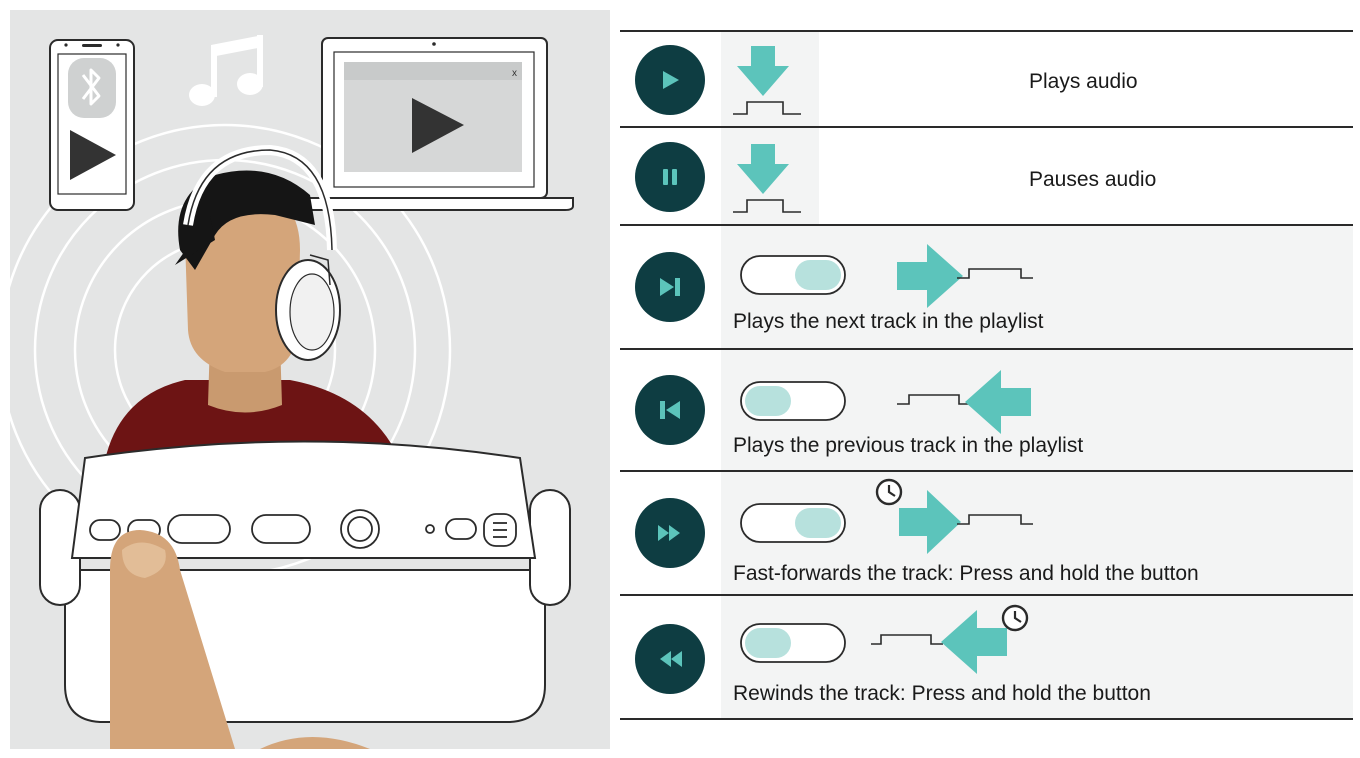 The height and width of the screenshot is (758, 1360). What do you see at coordinates (888, 321) in the screenshot?
I see `row-label: Plays the next track in the playlist` at bounding box center [888, 321].